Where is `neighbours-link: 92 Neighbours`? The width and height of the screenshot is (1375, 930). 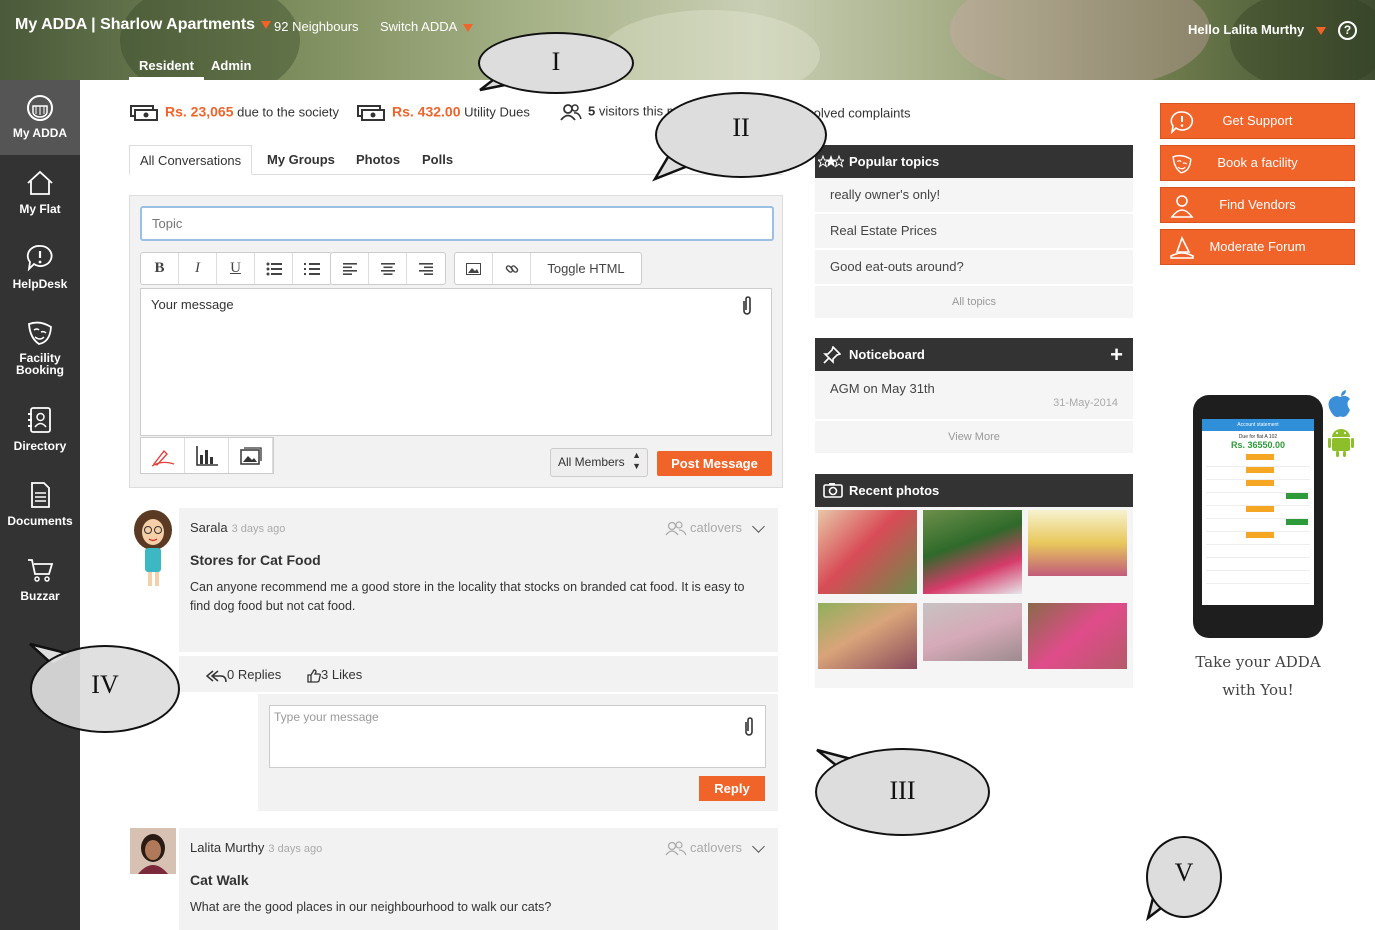 neighbours-link: 92 Neighbours is located at coordinates (316, 26).